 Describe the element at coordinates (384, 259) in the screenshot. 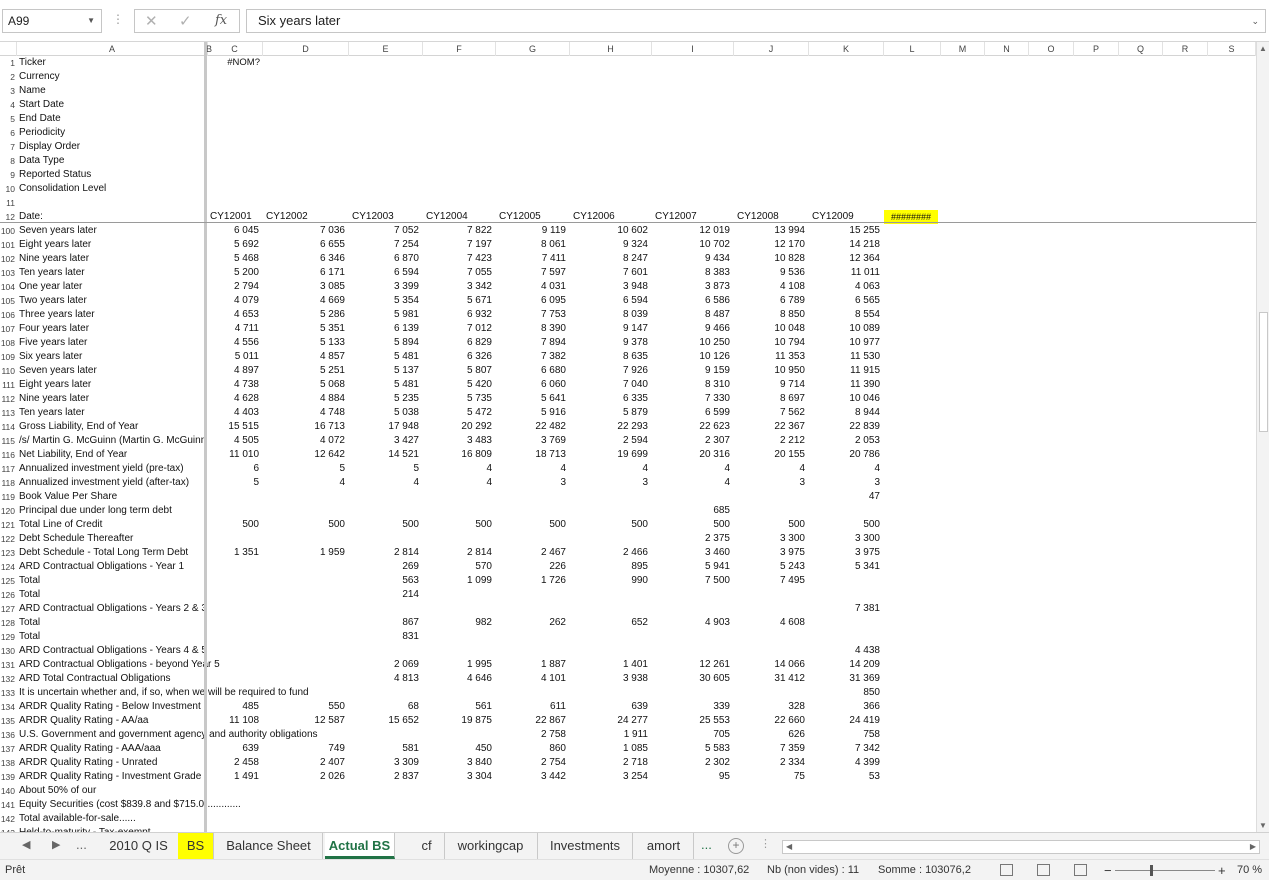

I see `cell-e: 6 870` at that location.